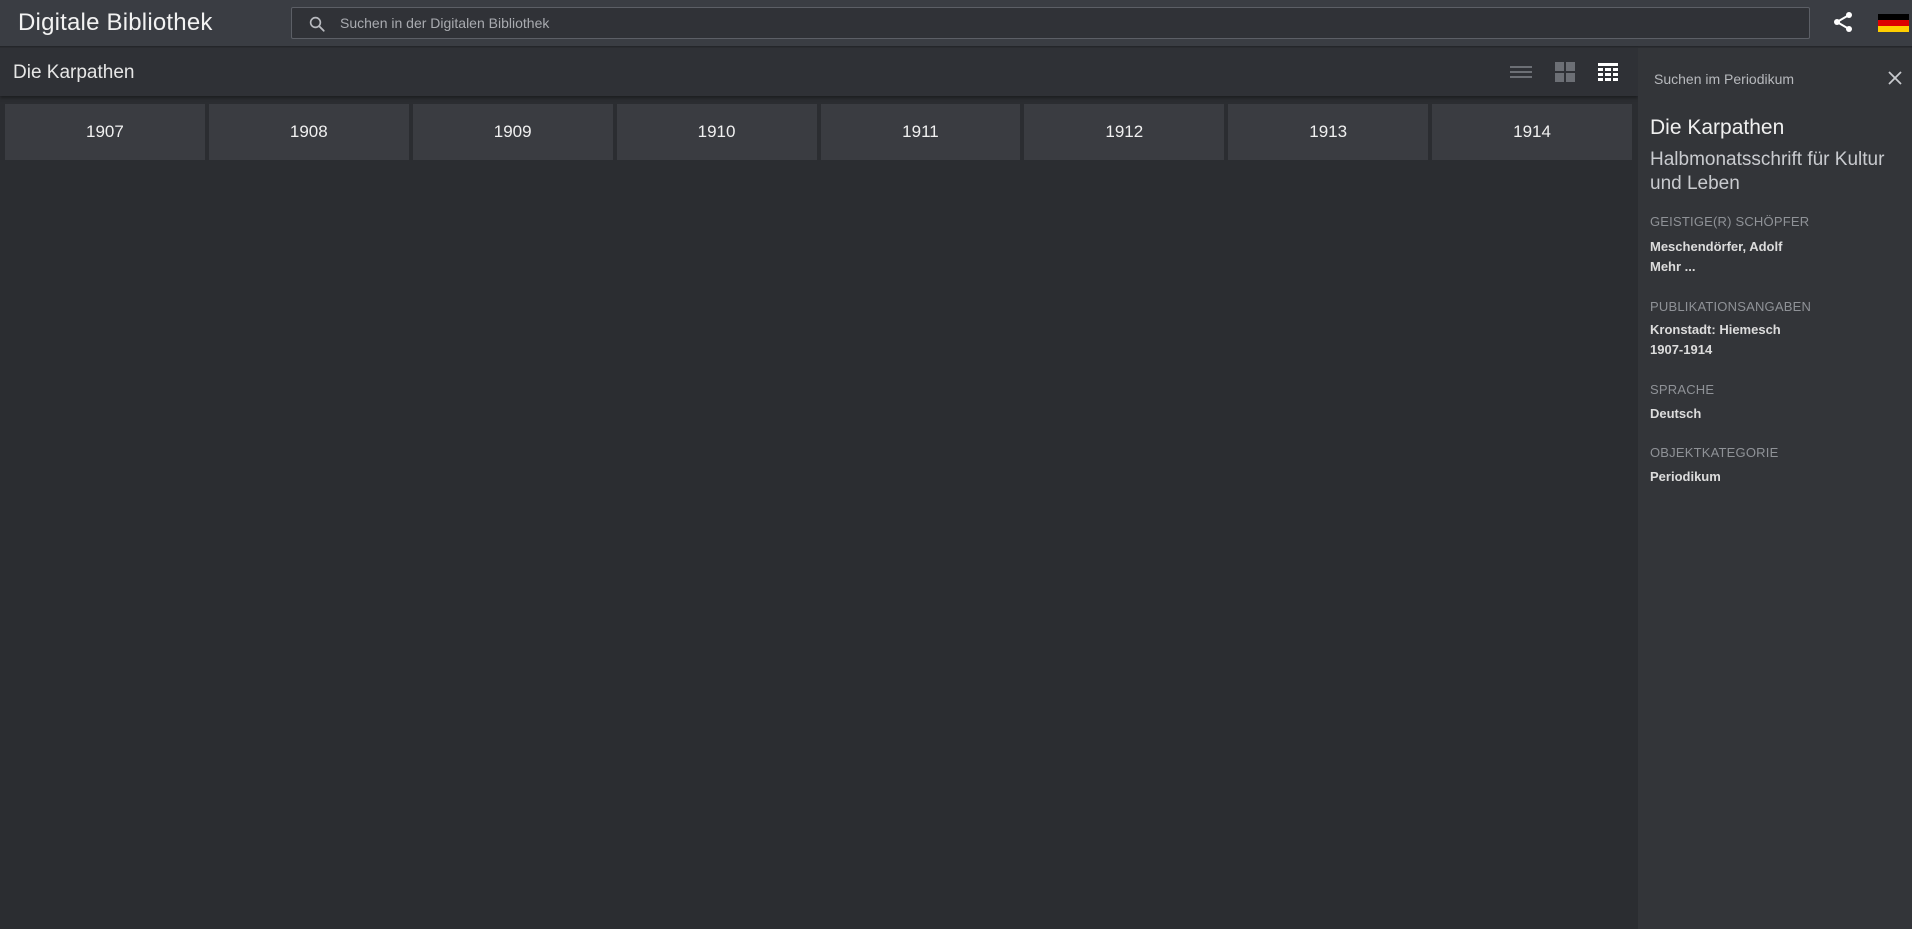 Image resolution: width=1912 pixels, height=929 pixels. I want to click on share-icon, so click(1843, 22).